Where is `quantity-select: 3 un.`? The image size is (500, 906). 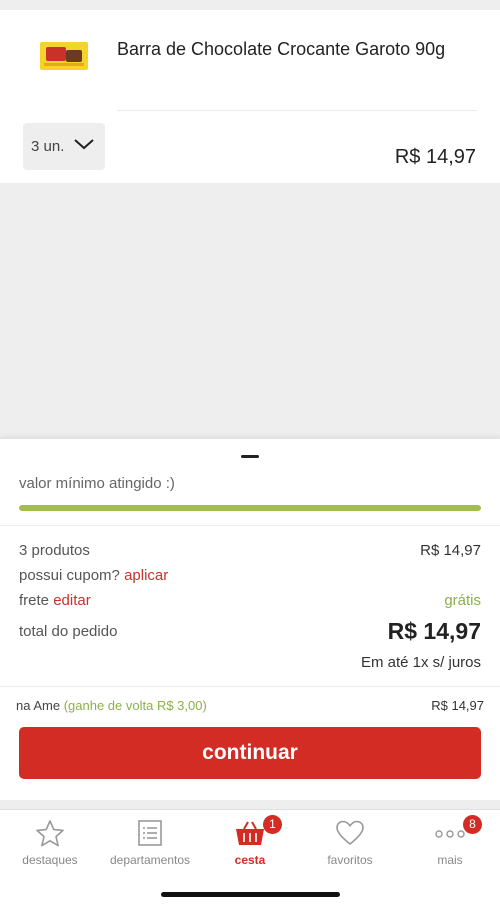 quantity-select: 3 un. is located at coordinates (64, 146).